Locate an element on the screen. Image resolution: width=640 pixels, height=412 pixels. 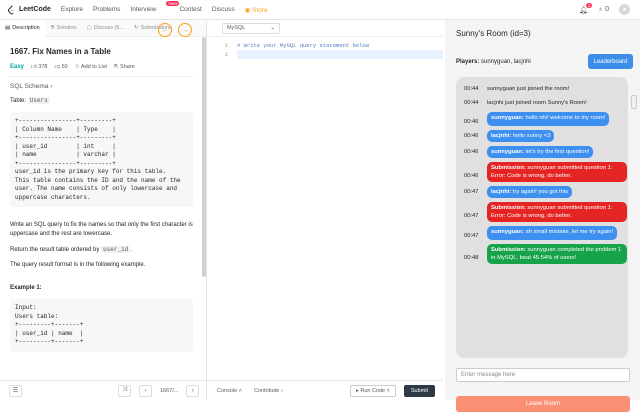
line-numbers: 1 2 is located at coordinates (220, 208).